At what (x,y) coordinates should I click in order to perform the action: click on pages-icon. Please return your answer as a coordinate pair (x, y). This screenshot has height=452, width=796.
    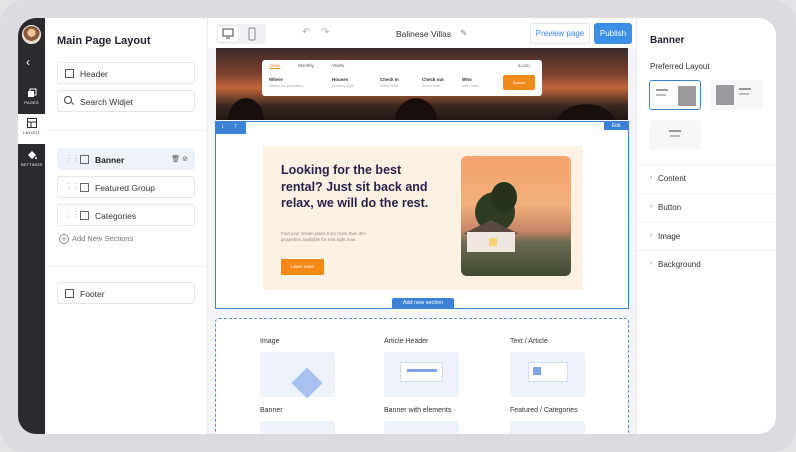
    Looking at the image, I should click on (31, 92).